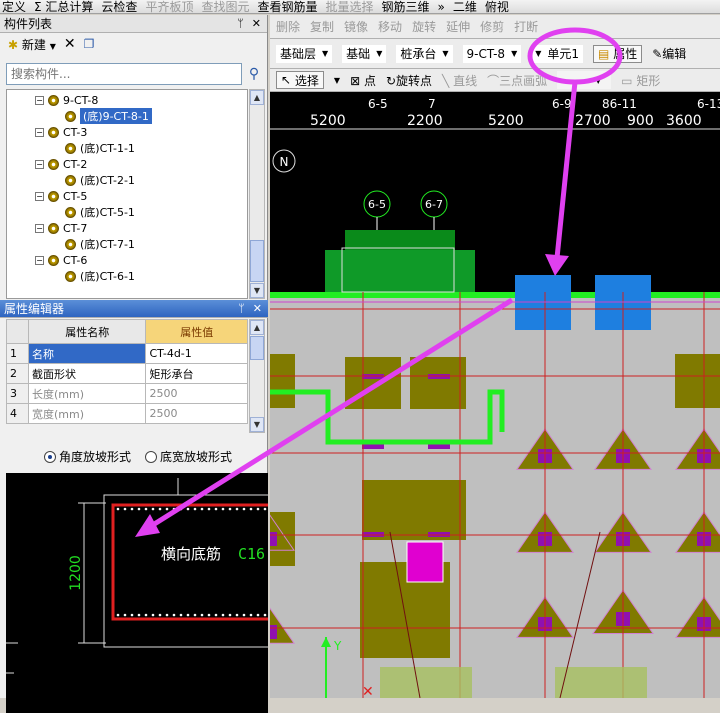 The height and width of the screenshot is (713, 720). What do you see at coordinates (575, 56) in the screenshot?
I see `highlight-ellipse` at bounding box center [575, 56].